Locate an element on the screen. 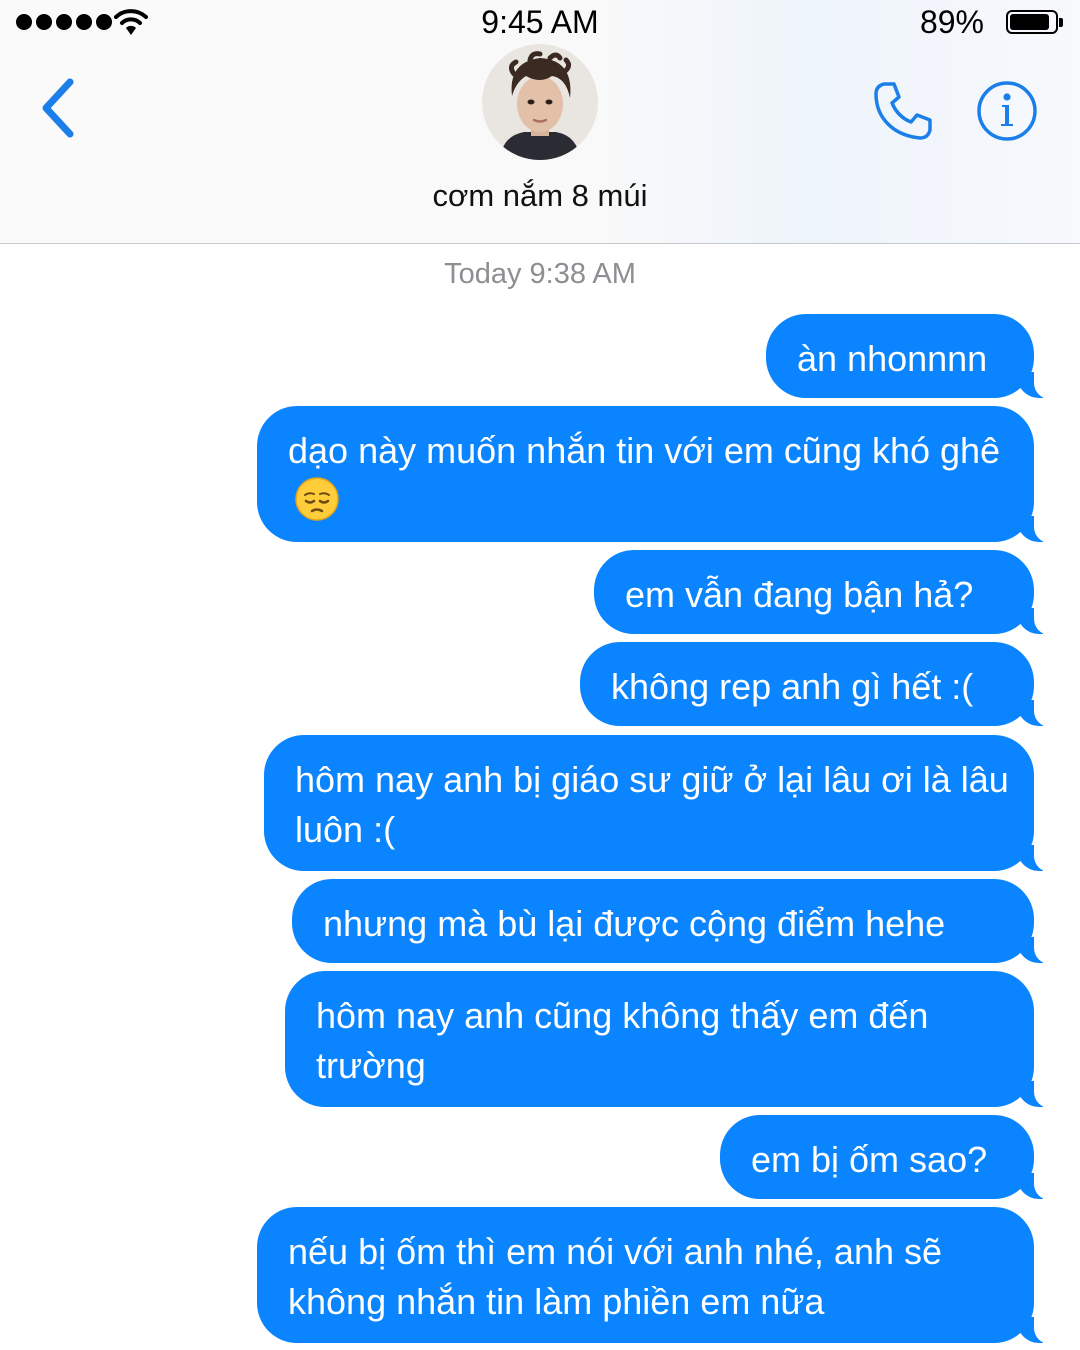  message-bubble: không rep anh gì hết :( is located at coordinates (820, 684).